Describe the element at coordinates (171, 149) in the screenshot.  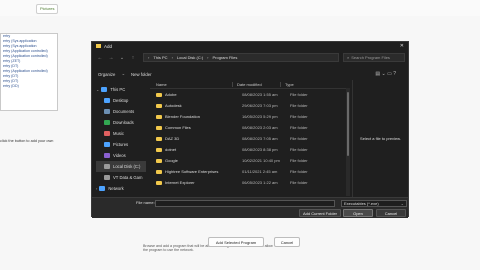
I see `file-name: dotnet` at that location.